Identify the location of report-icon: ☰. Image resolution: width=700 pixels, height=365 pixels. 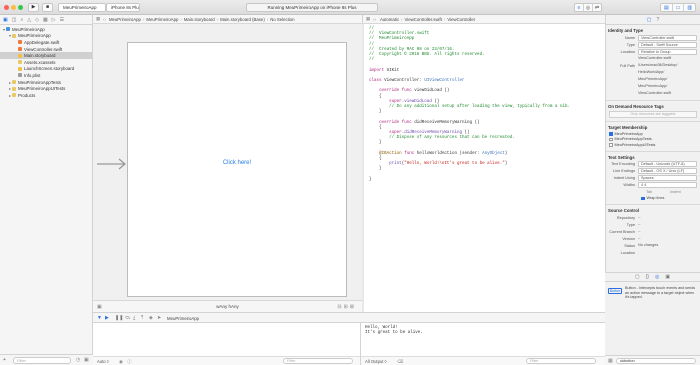
(62, 20).